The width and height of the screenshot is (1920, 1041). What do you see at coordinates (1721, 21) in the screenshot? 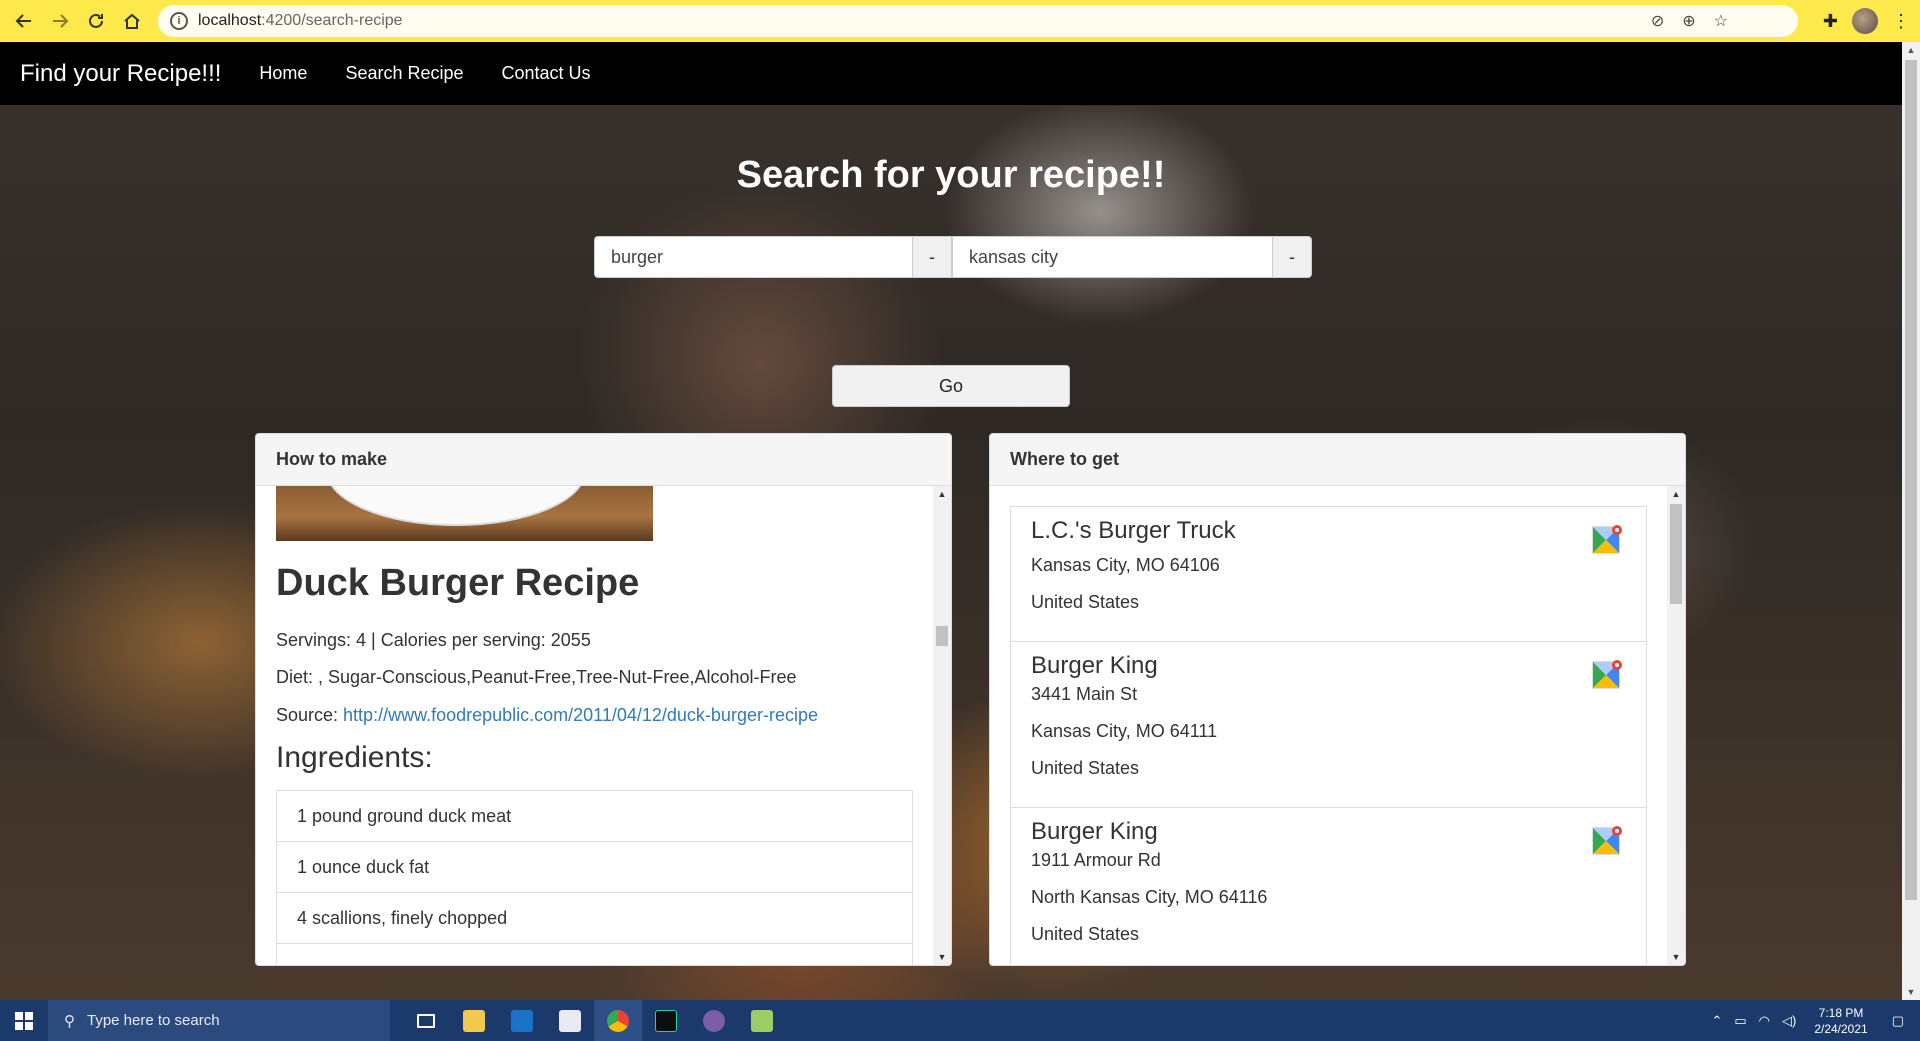
I see `bookmark-star-icon: ☆` at bounding box center [1721, 21].